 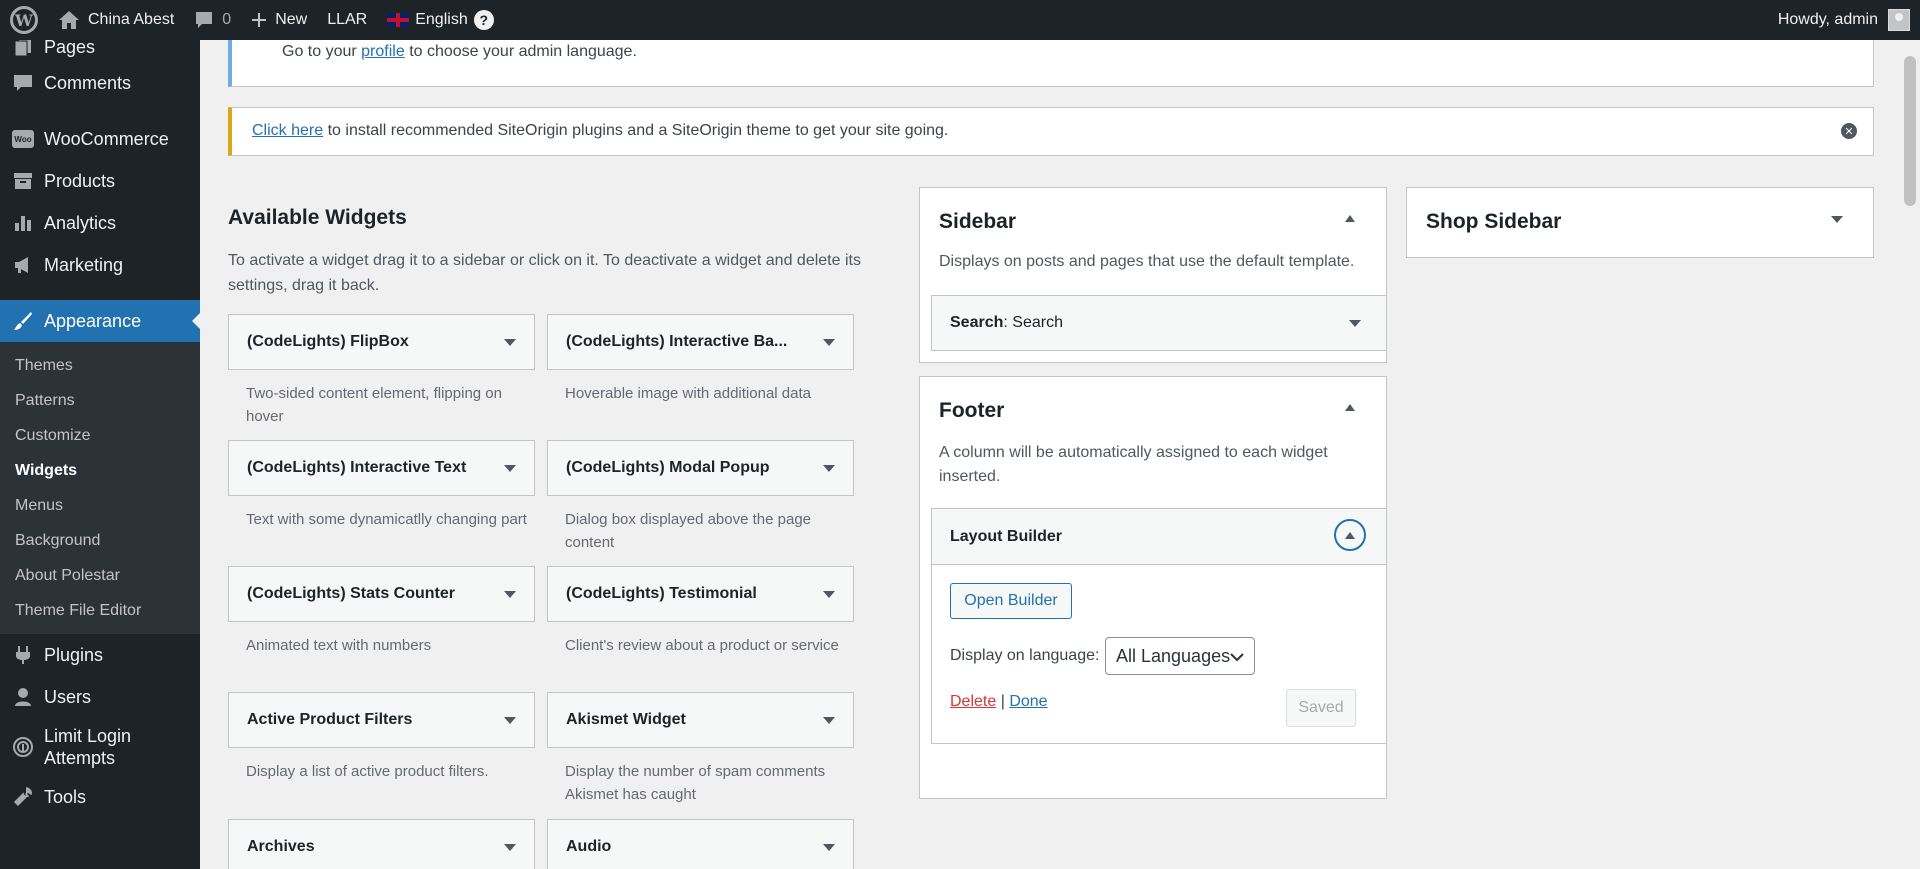 I want to click on widget-codelights-modal-popup: (CodeLights) Modal Popup, so click(x=700, y=468).